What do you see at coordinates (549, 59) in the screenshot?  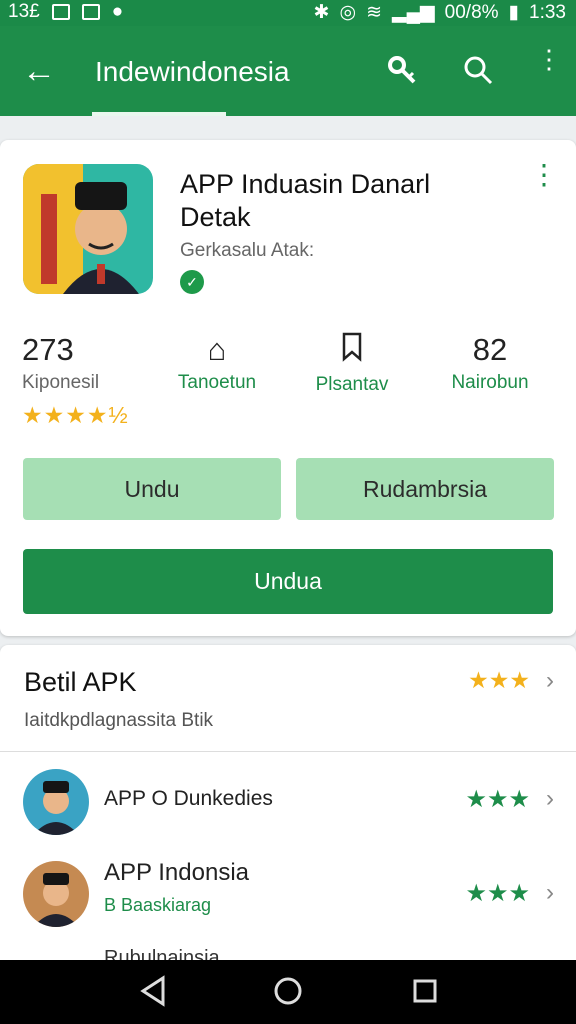 I see `overflow-menu-icon: ⋮` at bounding box center [549, 59].